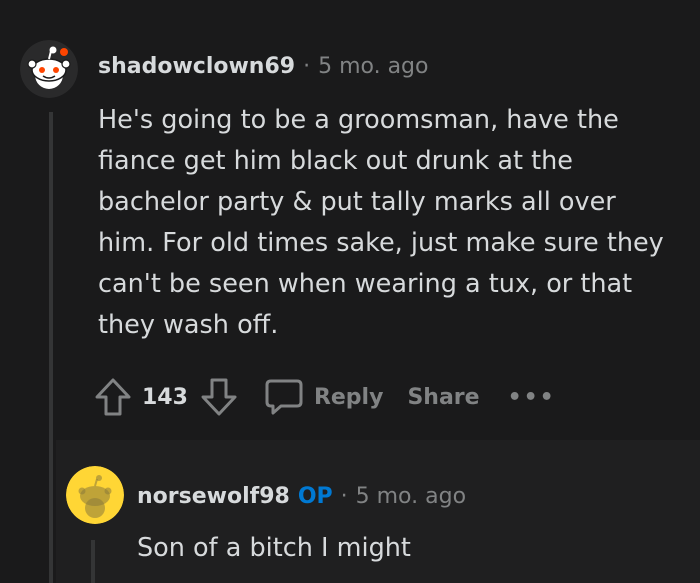 Image resolution: width=700 pixels, height=583 pixels. I want to click on thread-collapse-line, so click(51, 347).